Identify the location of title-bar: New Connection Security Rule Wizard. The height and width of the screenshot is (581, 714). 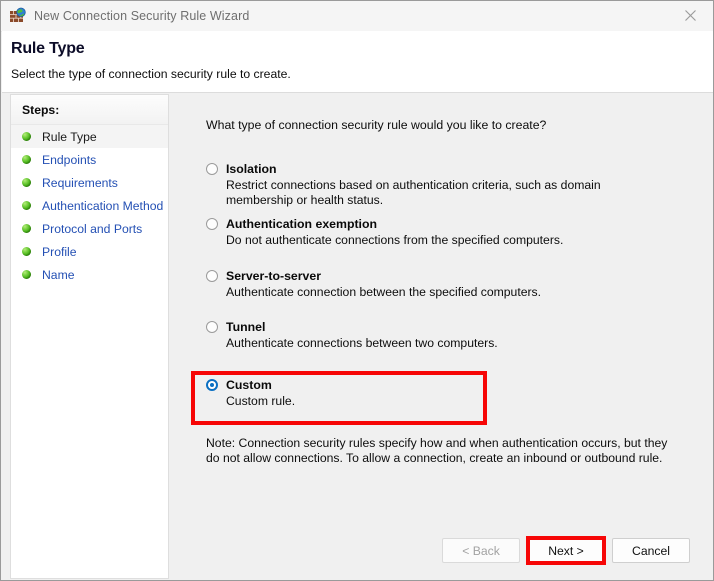
(357, 16).